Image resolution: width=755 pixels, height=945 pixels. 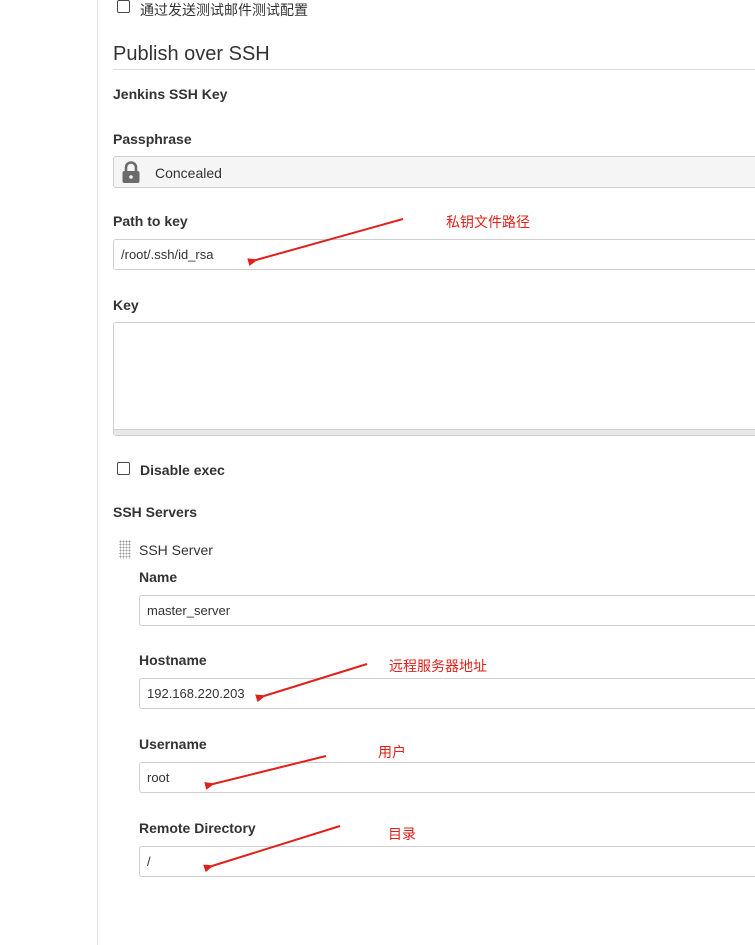 I want to click on annotation-remote-directory: 目录, so click(x=402, y=835).